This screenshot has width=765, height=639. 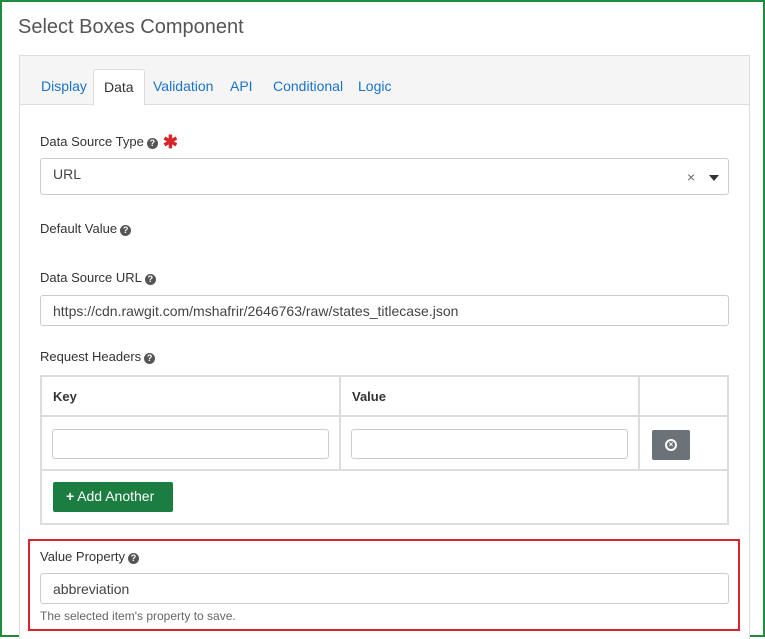 I want to click on value-property-label: Value Property?, so click(x=90, y=556).